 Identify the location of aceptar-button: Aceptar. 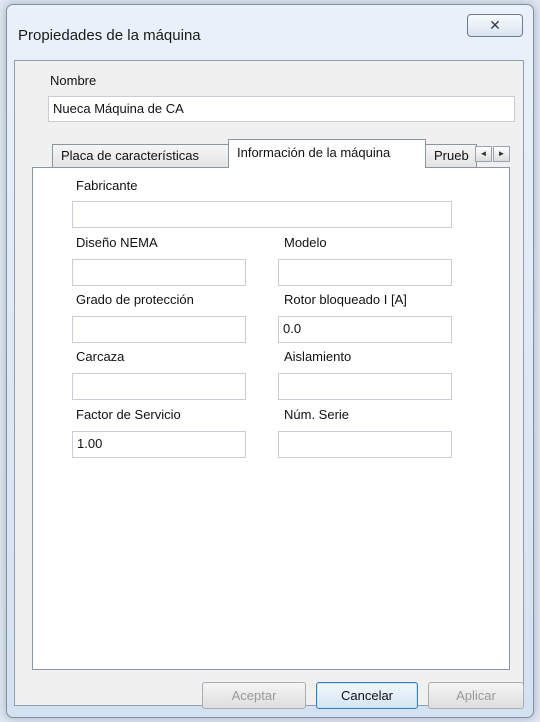
(254, 695).